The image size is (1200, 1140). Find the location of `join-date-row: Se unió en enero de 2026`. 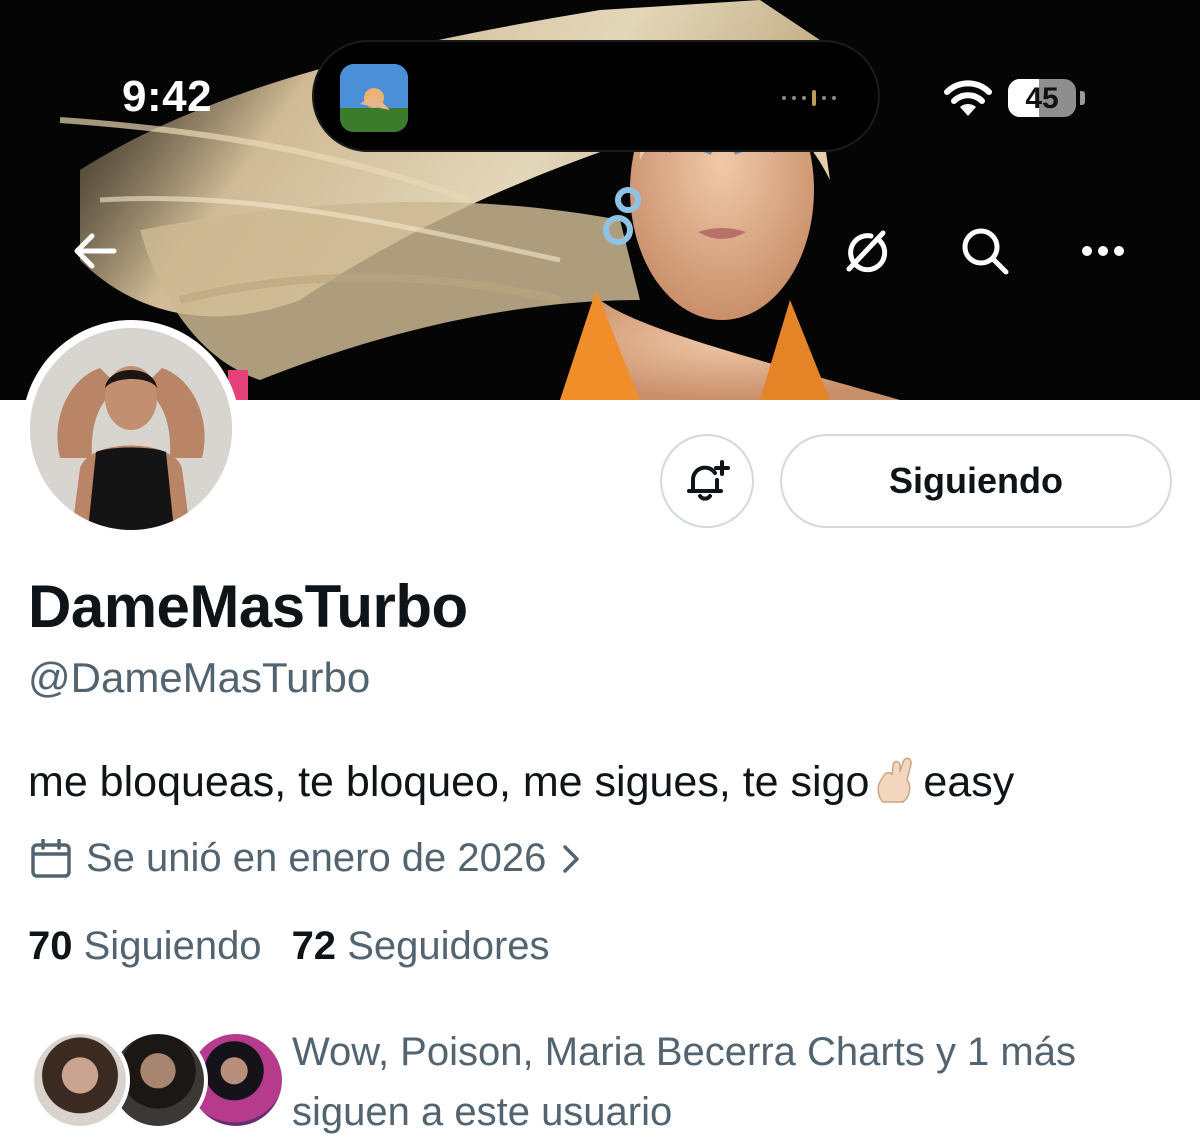

join-date-row: Se unió en enero de 2026 is located at coordinates (305, 858).